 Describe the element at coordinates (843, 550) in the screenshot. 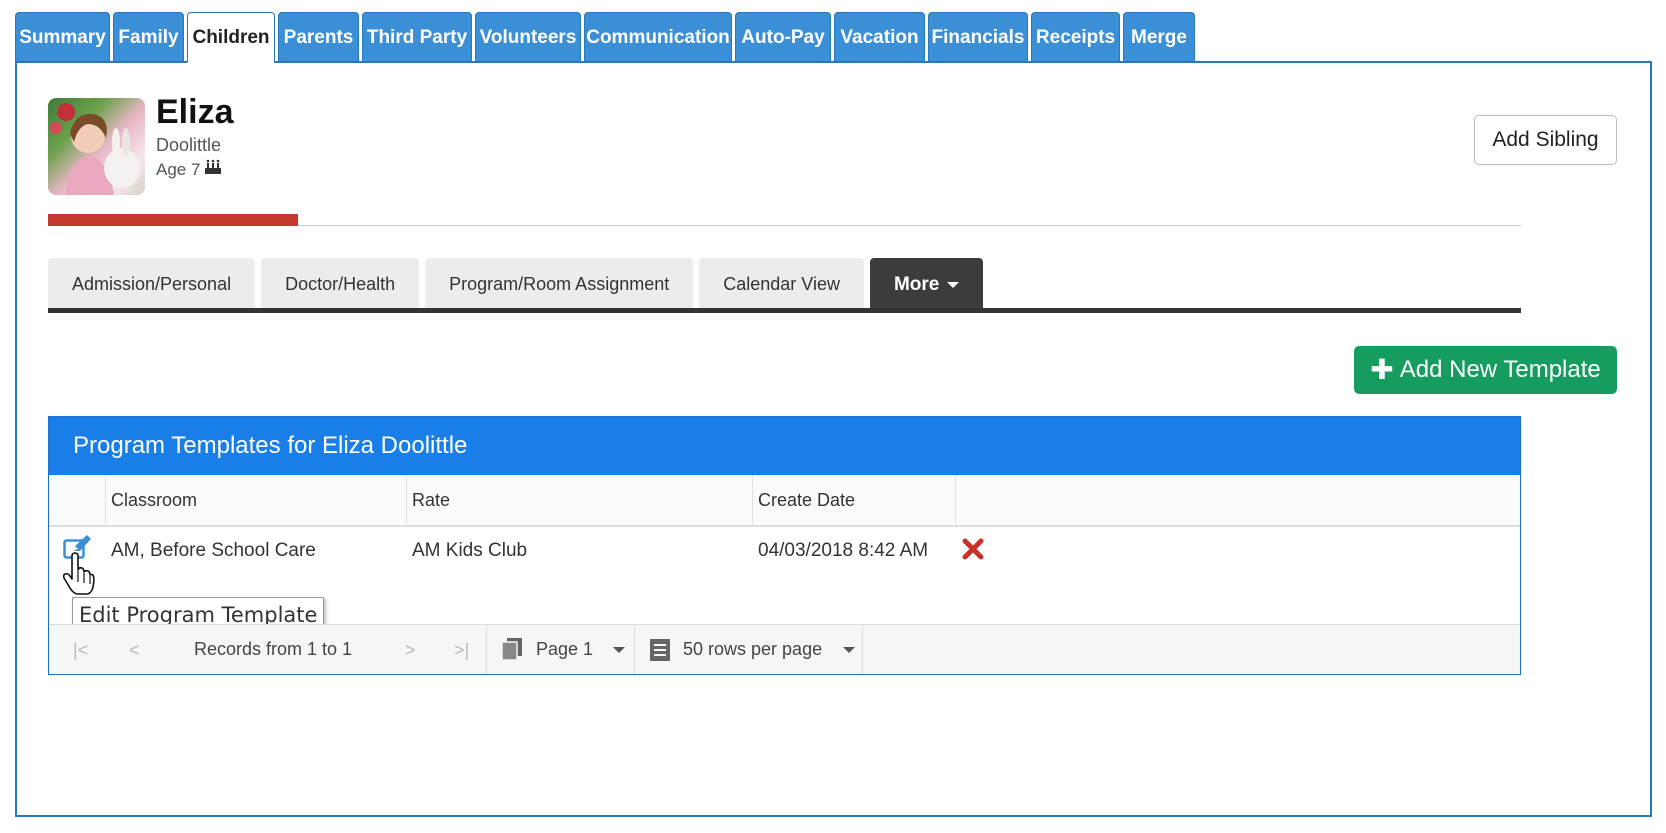

I see `cell-create-date: 04/03/2018 8:42 AM` at that location.